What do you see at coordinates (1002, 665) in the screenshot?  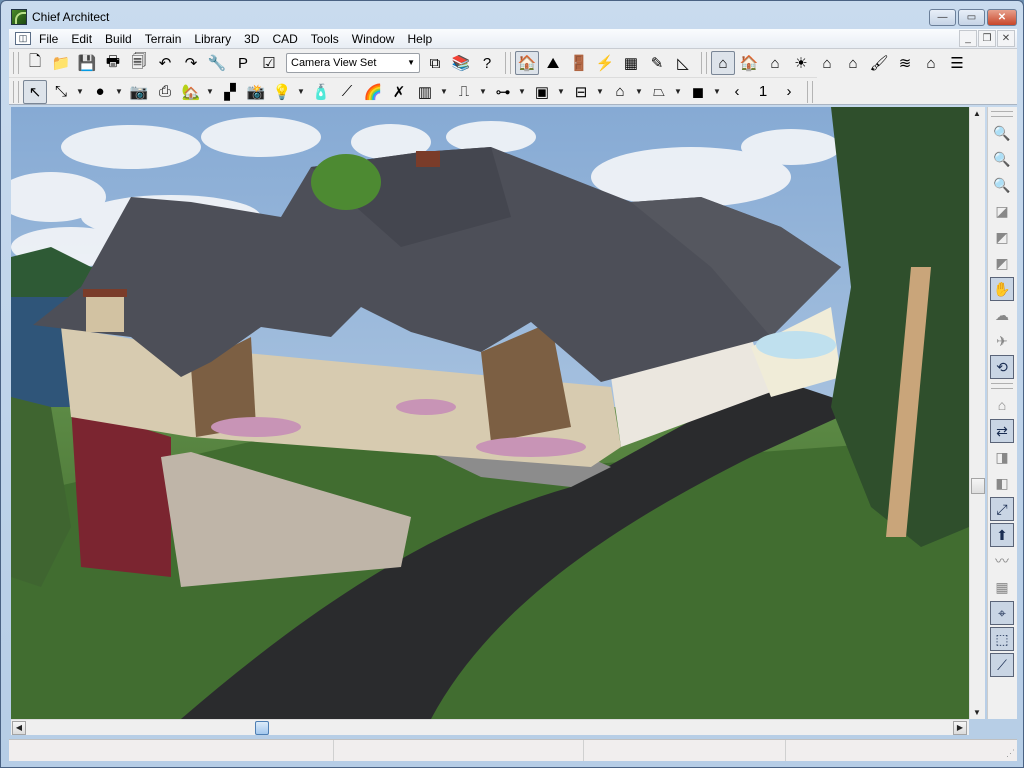 I see `angle-snap-button: ⟋` at bounding box center [1002, 665].